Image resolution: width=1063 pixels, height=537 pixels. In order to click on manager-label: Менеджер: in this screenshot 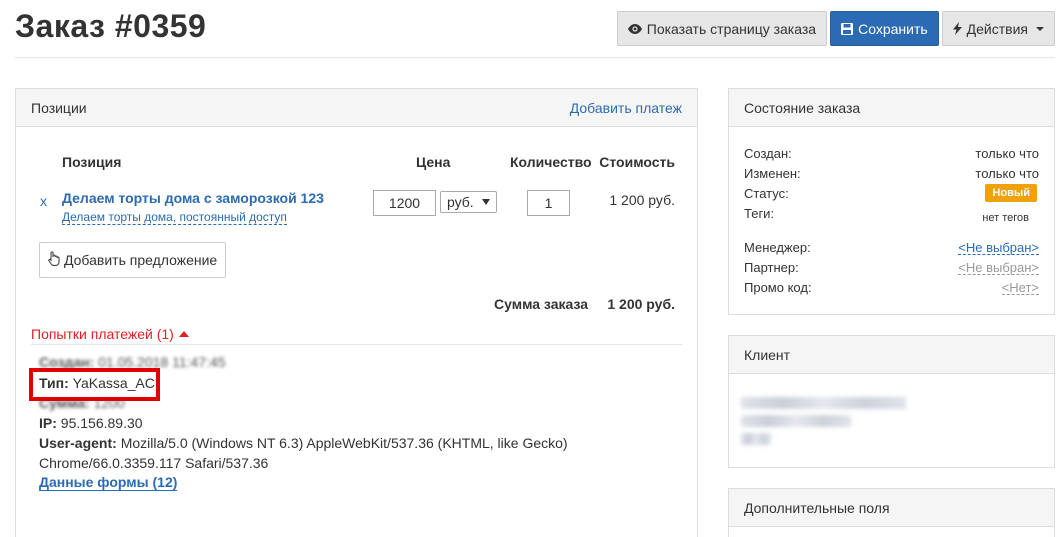, I will do `click(777, 247)`.